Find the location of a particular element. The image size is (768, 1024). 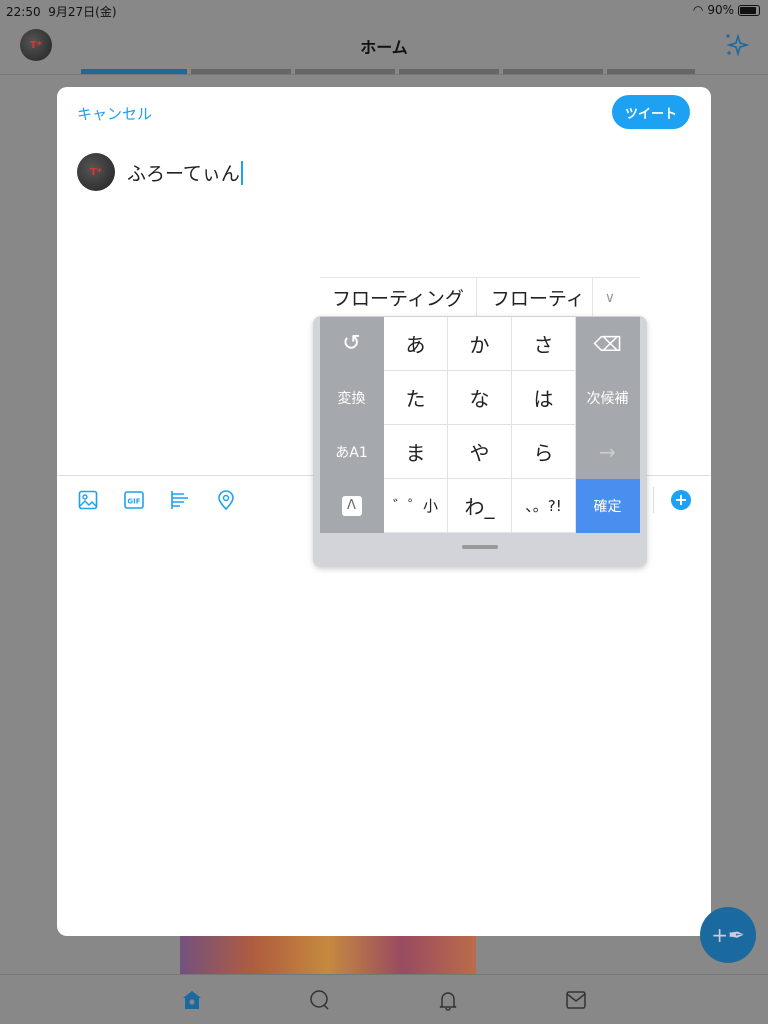

svg-text: GIF is located at coordinates (133, 502).